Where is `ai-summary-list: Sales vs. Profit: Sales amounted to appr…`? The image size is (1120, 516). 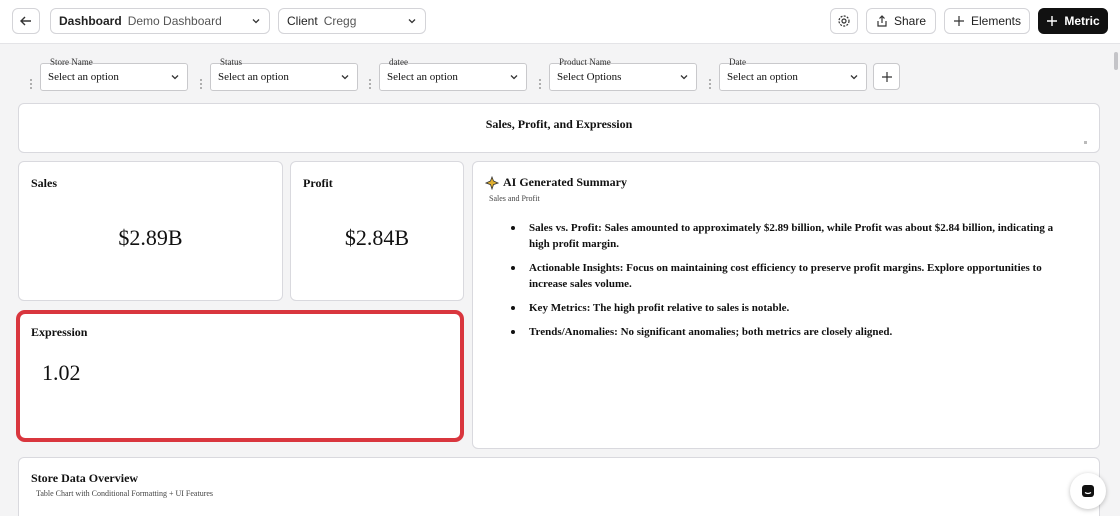 ai-summary-list: Sales vs. Profit: Sales amounted to appr… is located at coordinates (791, 284).